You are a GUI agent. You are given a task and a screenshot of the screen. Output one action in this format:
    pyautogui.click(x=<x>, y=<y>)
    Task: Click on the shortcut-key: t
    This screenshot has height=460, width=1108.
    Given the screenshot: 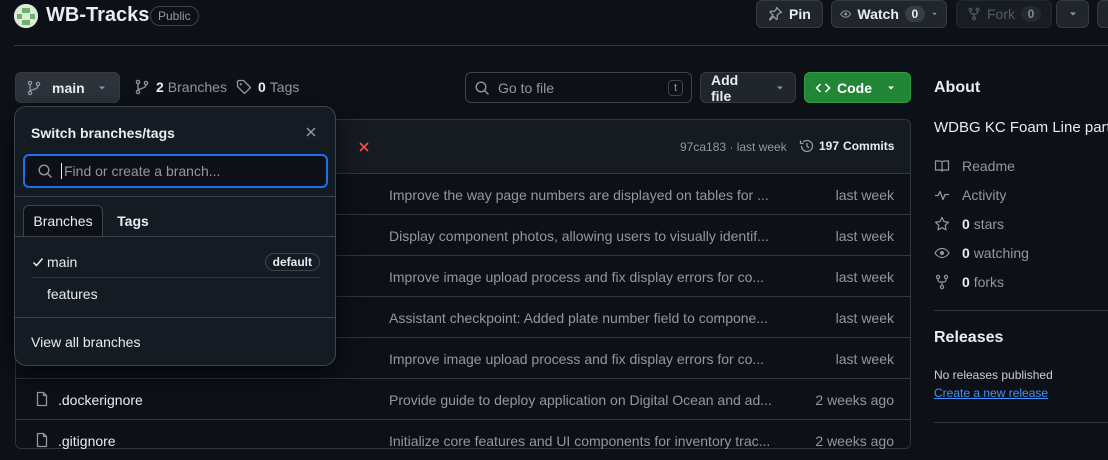 What is the action you would take?
    pyautogui.click(x=675, y=87)
    